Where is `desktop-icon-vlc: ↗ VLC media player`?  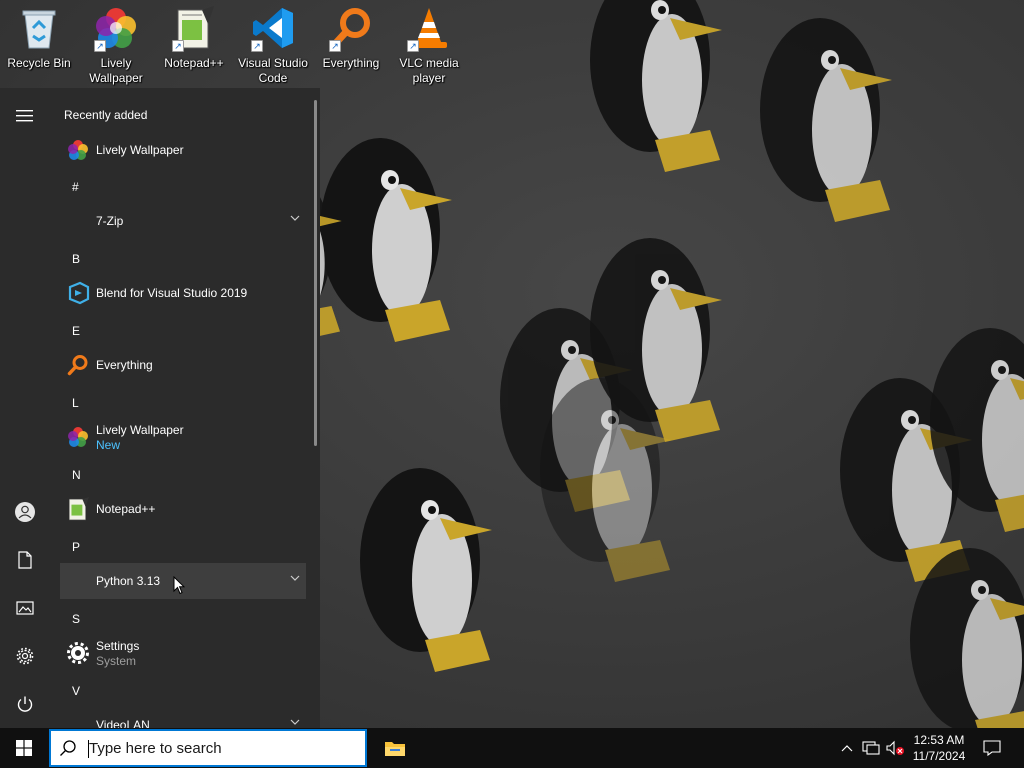
desktop-icon-vlc: ↗ VLC media player is located at coordinates (429, 45).